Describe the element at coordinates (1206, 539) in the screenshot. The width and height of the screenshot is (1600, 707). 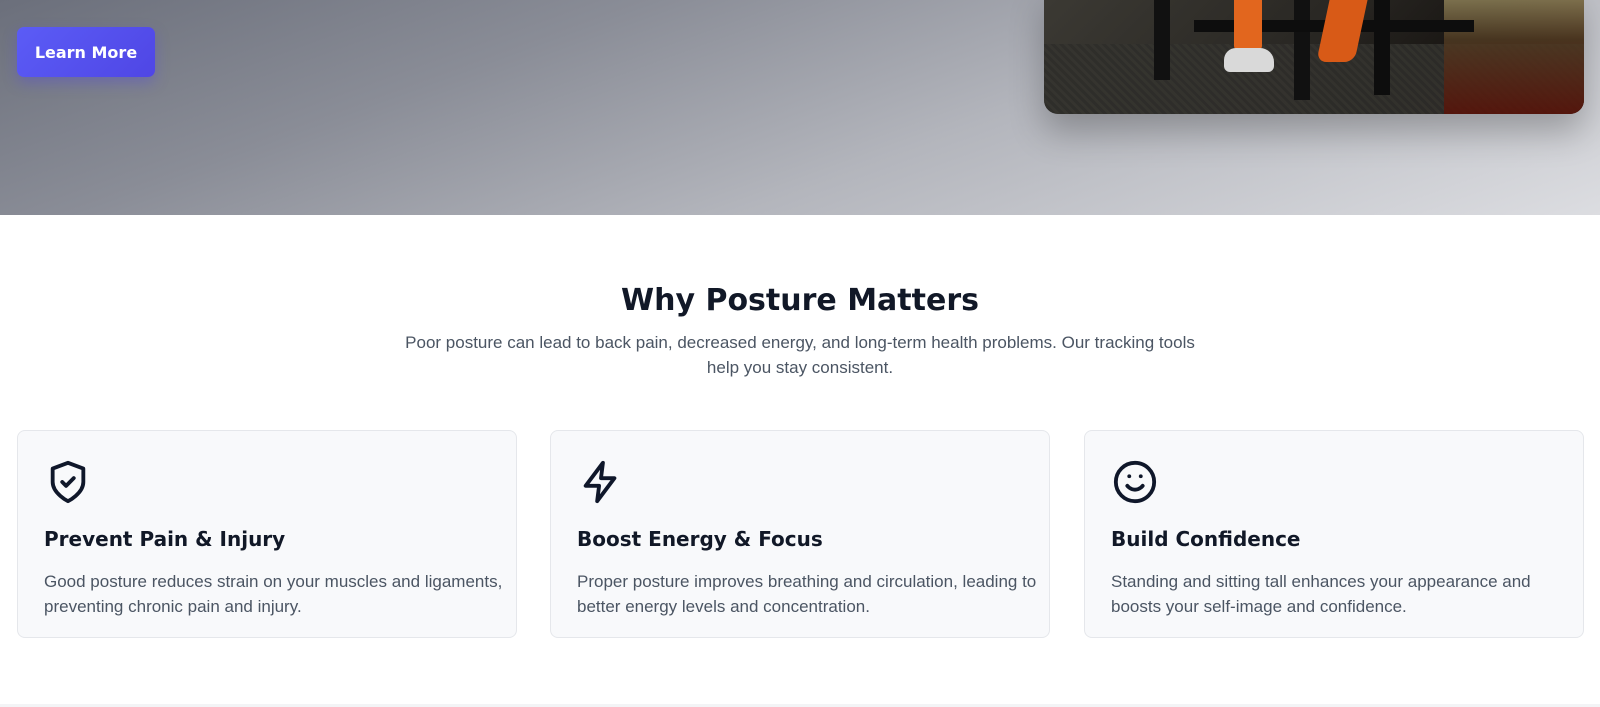
I see `card-title: Build Confidence` at that location.